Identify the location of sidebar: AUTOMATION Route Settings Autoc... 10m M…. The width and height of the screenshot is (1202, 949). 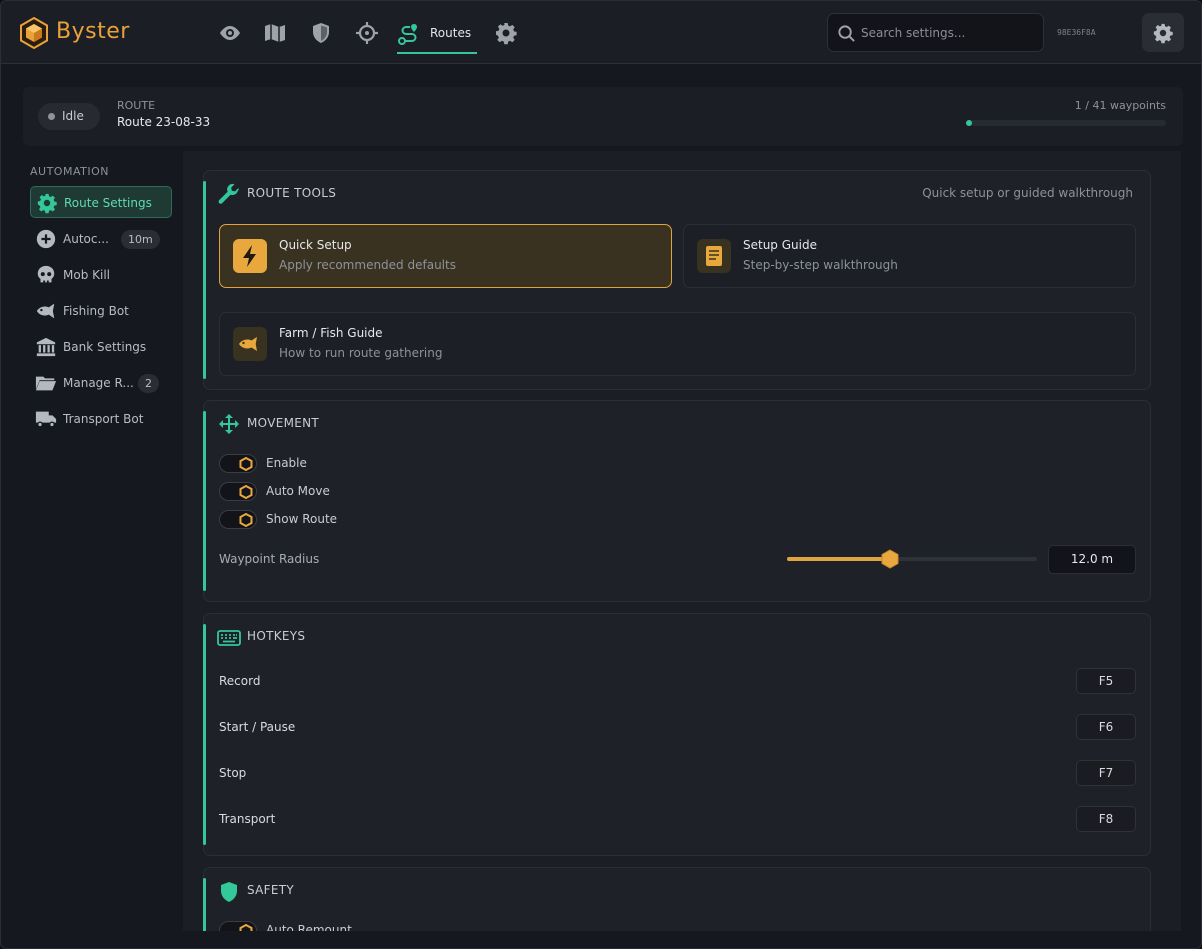
(101, 546).